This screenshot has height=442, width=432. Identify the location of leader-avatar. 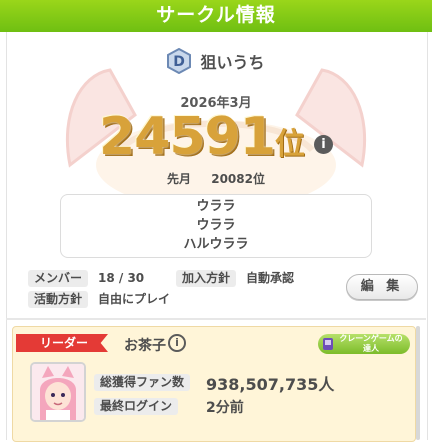
(58, 392).